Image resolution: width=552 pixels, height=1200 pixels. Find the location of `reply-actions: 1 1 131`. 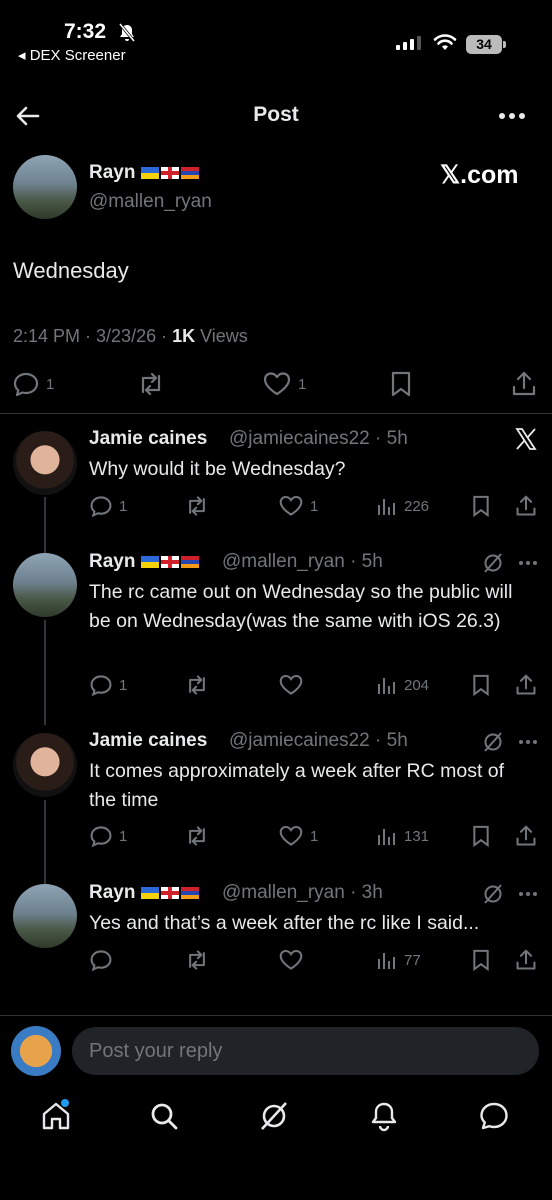

reply-actions: 1 1 131 is located at coordinates (276, 839).